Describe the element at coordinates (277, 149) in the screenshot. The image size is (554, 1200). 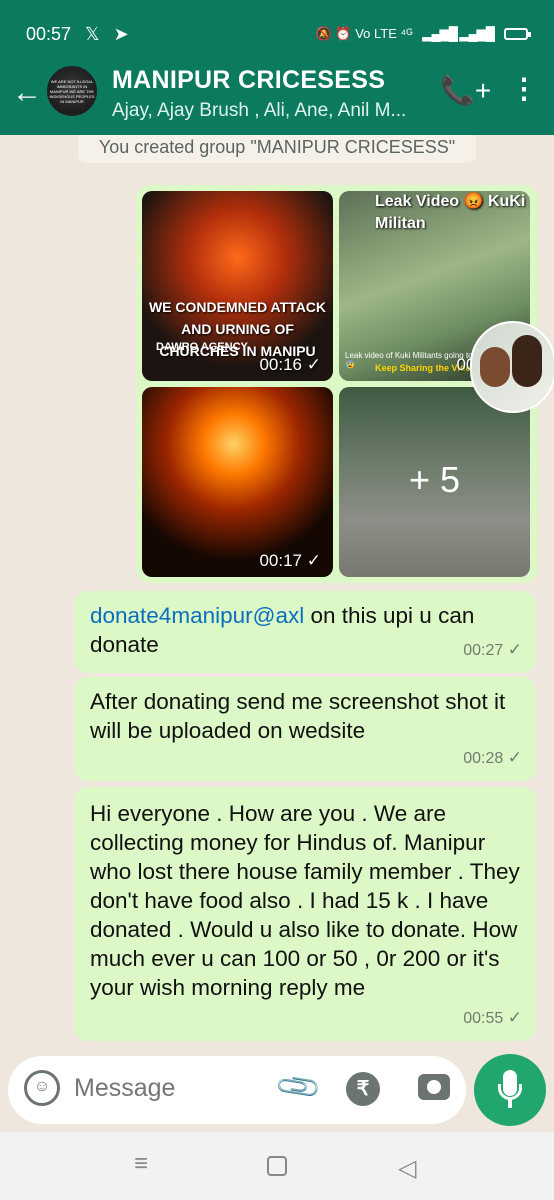
I see `system-message: You created group "MANIPUR CRICESESS"` at that location.